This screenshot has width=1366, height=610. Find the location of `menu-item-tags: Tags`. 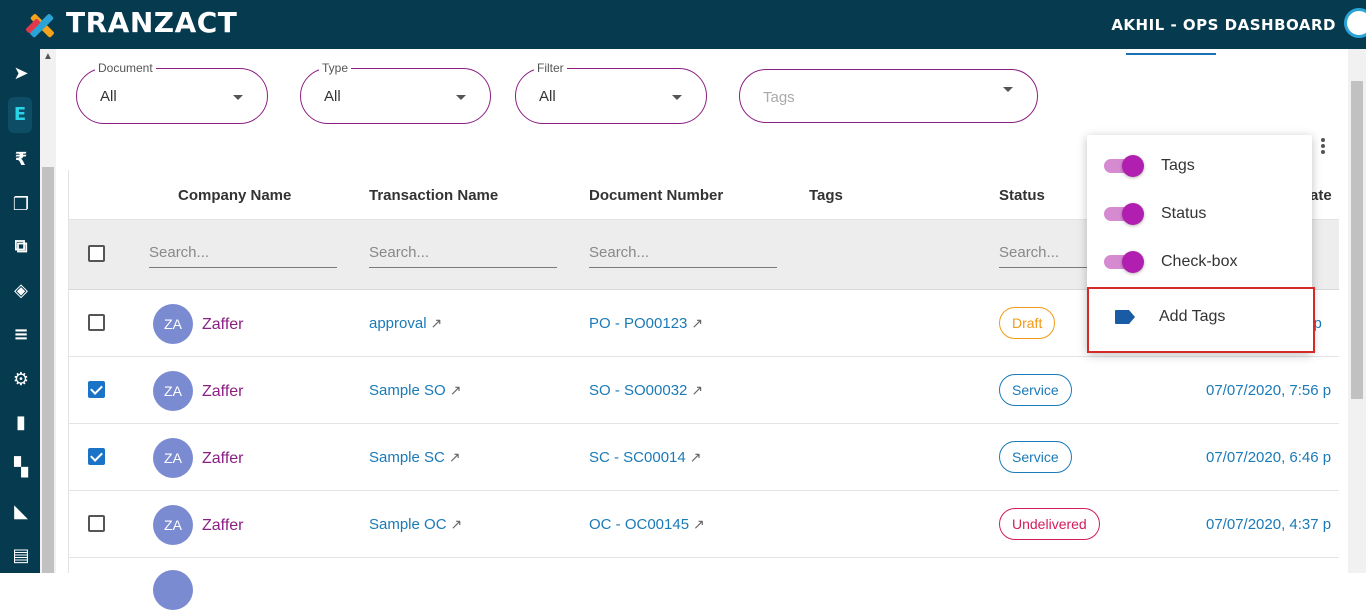

menu-item-tags: Tags is located at coordinates (1199, 167).